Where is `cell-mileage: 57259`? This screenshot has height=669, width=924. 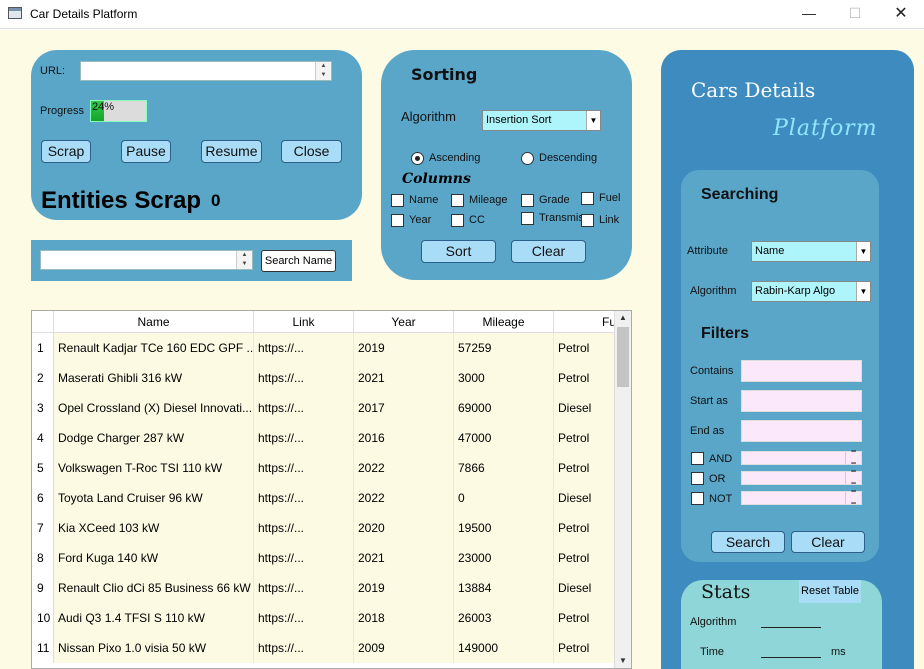
cell-mileage: 57259 is located at coordinates (504, 348).